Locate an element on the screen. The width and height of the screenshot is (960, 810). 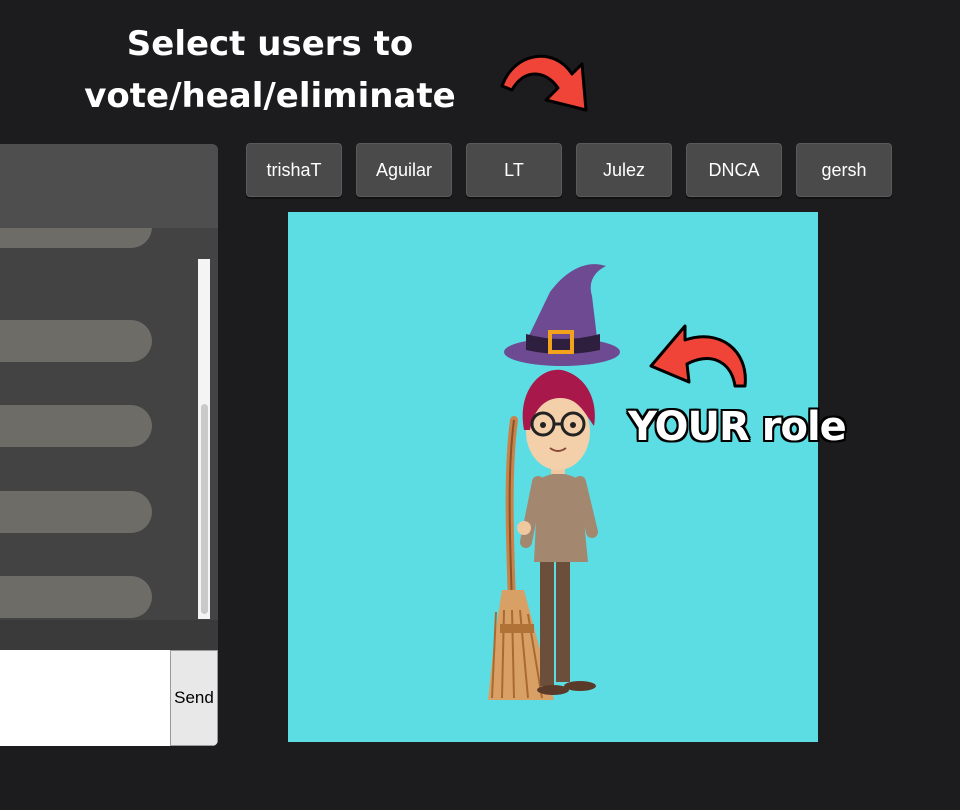
your-role-annotation: YOUR role is located at coordinates (737, 427).